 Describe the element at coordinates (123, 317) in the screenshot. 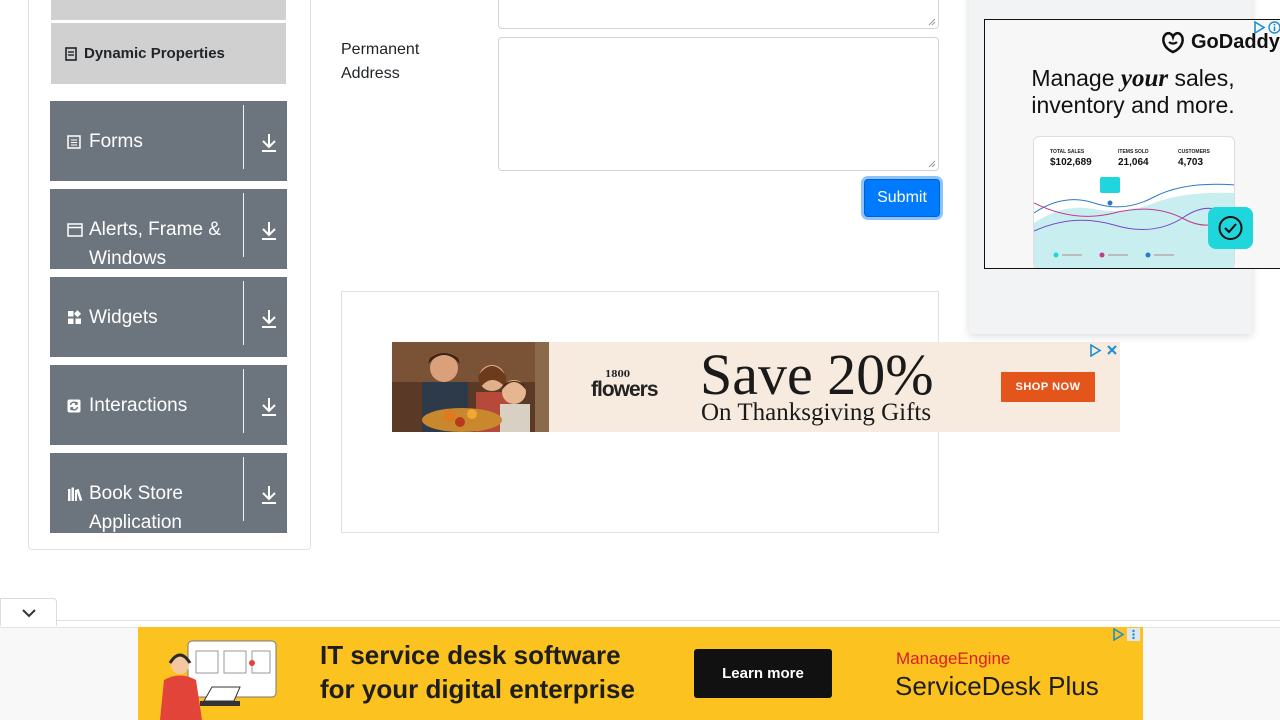

I see `sidebar-group-label: Widgets` at that location.